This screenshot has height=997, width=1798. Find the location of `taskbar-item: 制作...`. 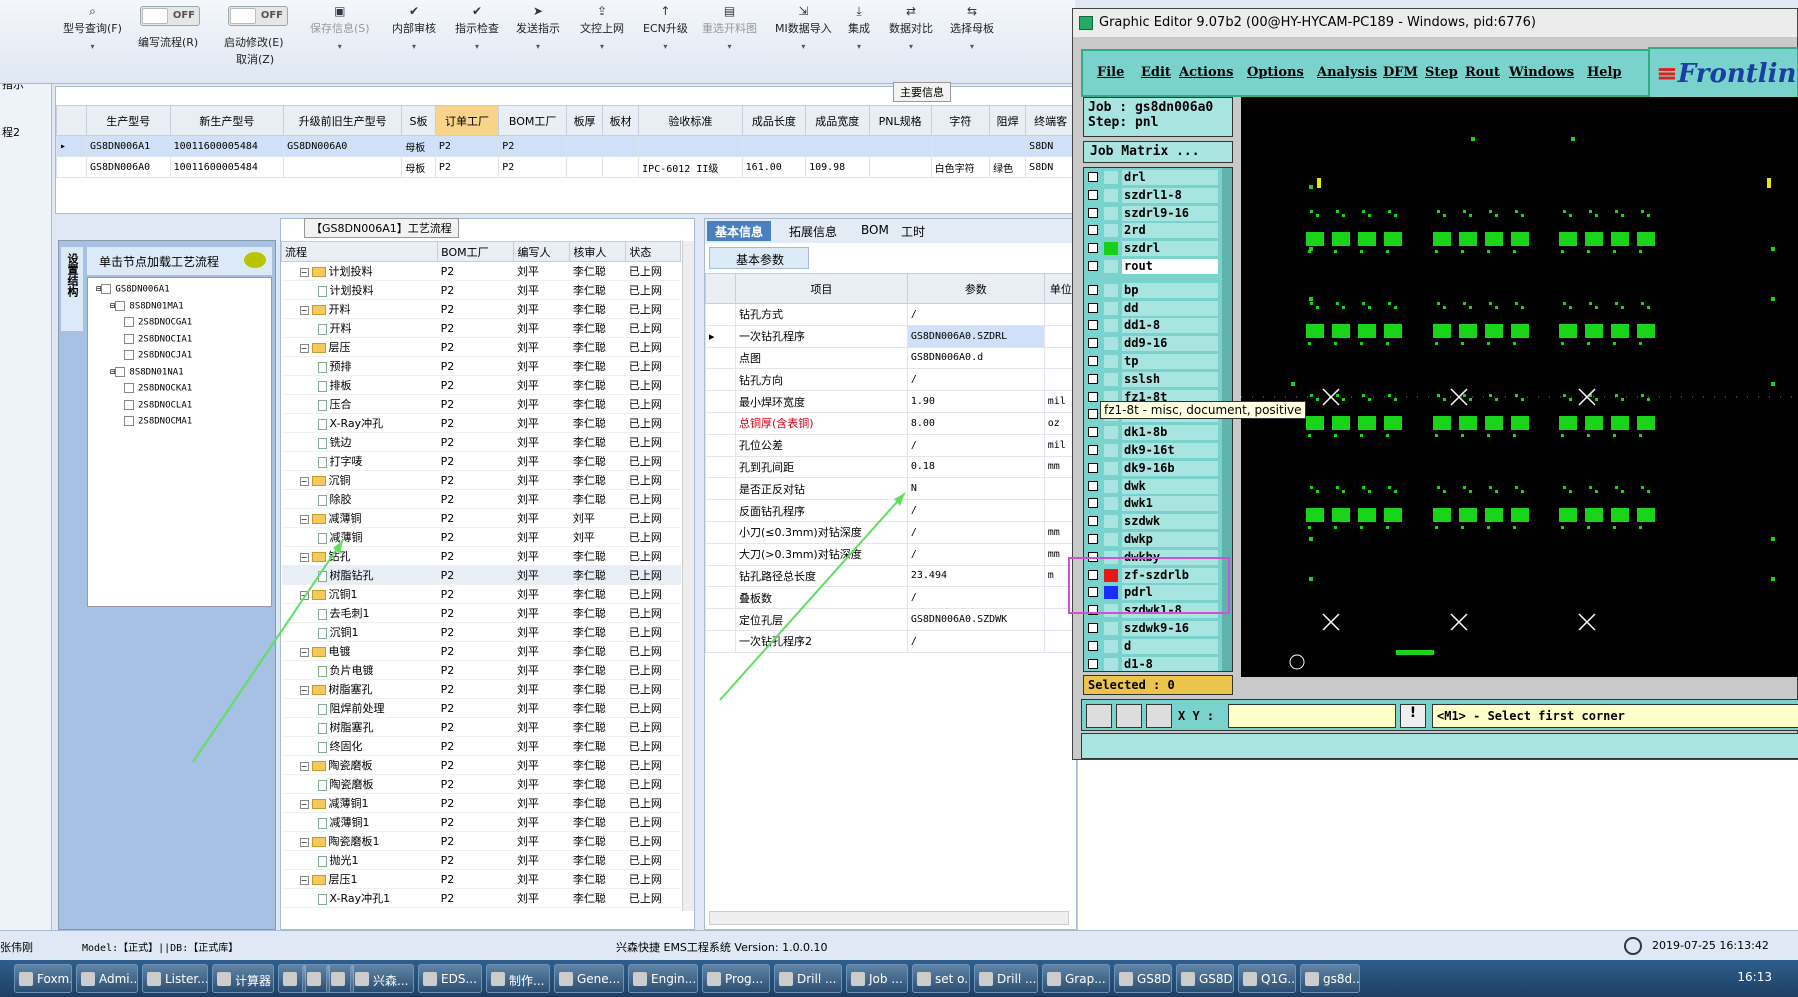

taskbar-item: 制作... is located at coordinates (518, 978).